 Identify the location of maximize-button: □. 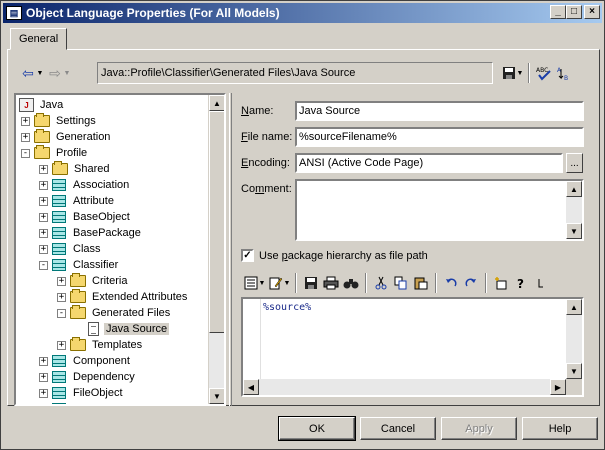
(574, 12).